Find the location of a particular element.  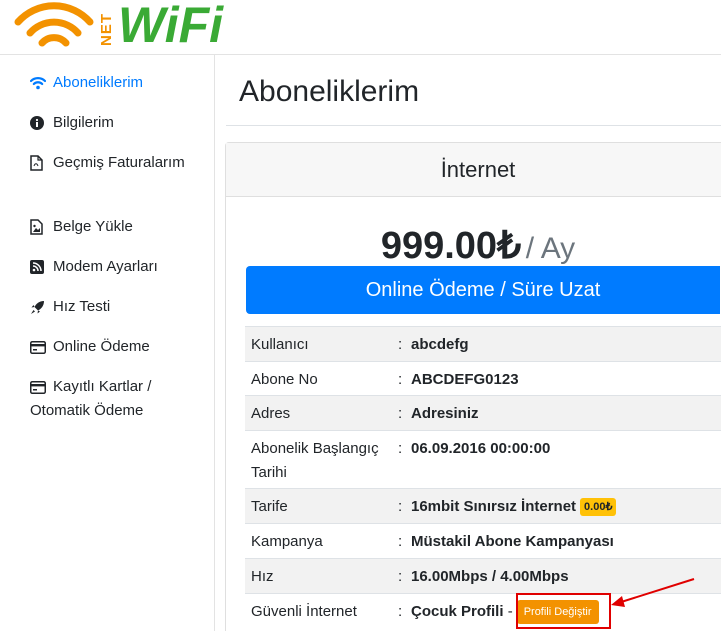

row-value: Adresiniz is located at coordinates (445, 413).